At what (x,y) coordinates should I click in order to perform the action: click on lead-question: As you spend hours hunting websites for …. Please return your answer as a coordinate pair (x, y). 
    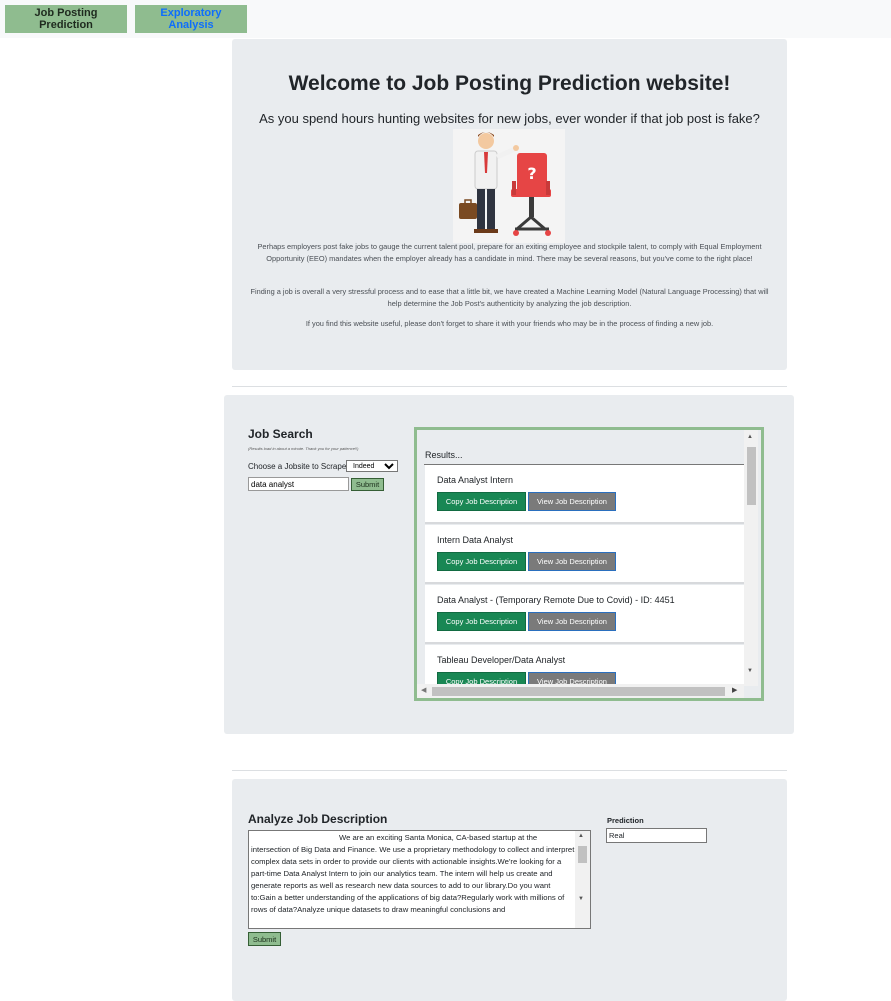
    Looking at the image, I should click on (509, 118).